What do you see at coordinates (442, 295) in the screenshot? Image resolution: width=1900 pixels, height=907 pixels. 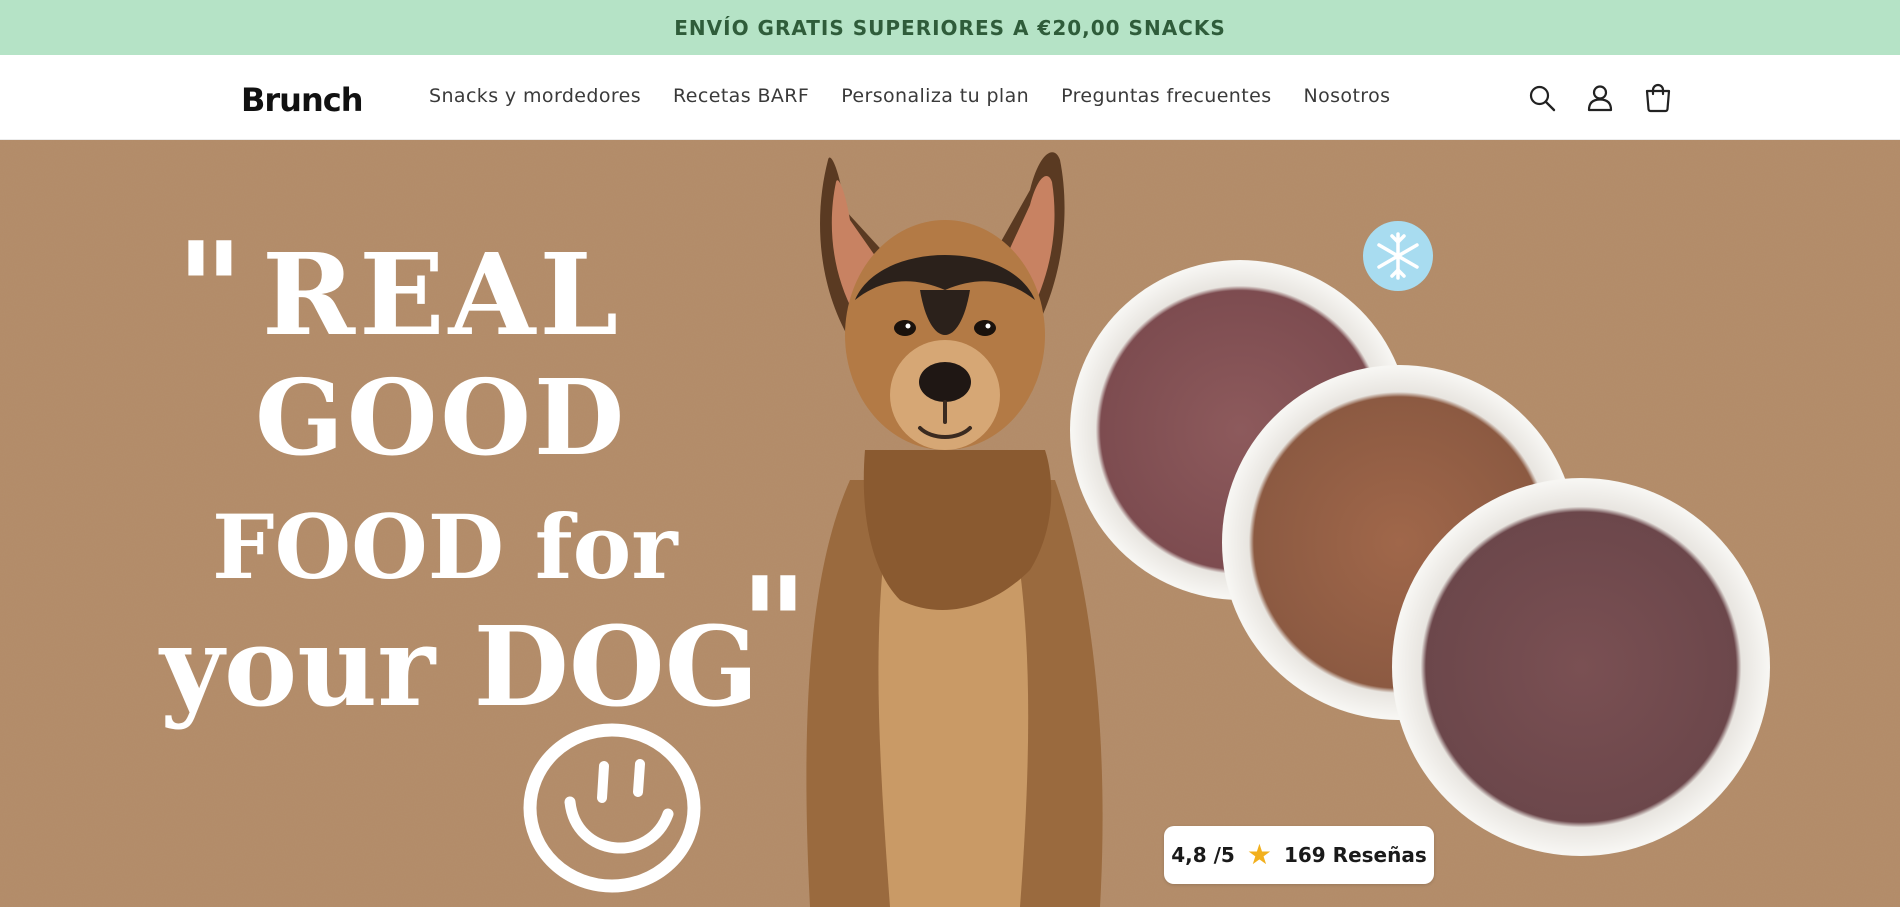 I see `headline-line-real: REAL` at bounding box center [442, 295].